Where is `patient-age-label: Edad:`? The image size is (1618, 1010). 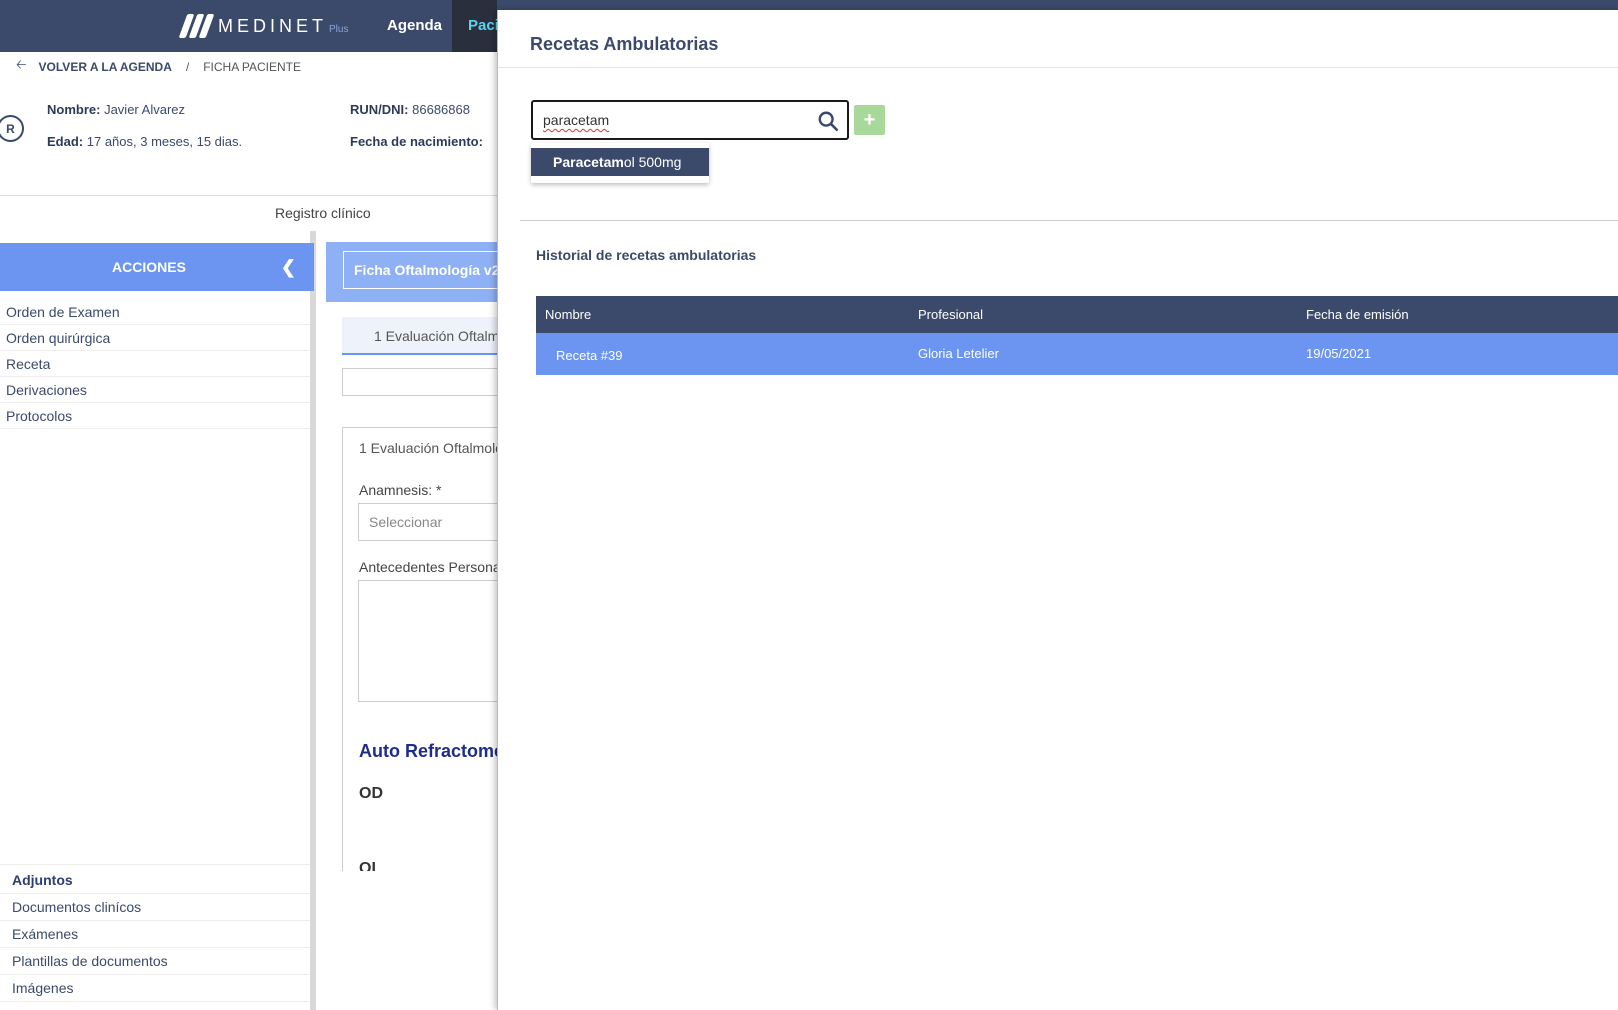
patient-age-label: Edad: is located at coordinates (65, 141).